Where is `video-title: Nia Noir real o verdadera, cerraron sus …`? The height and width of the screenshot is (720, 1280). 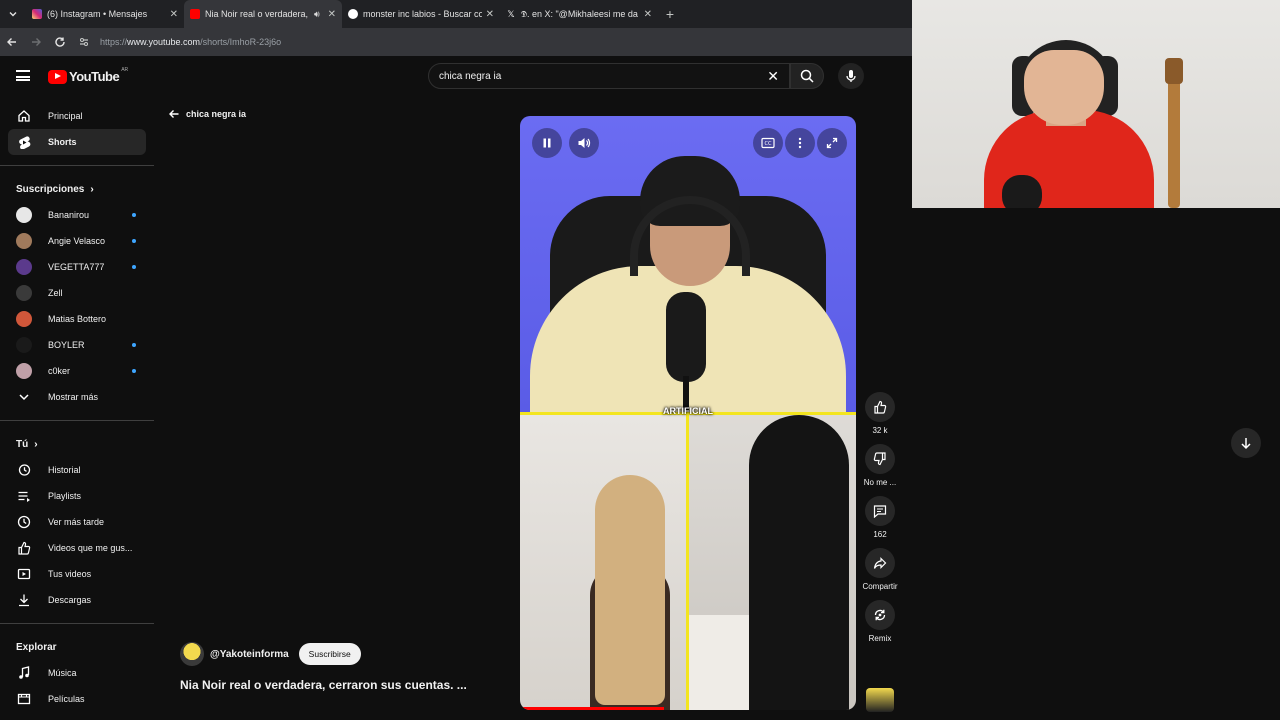
video-title: Nia Noir real o verdadera, cerraron sus … is located at coordinates (323, 685).